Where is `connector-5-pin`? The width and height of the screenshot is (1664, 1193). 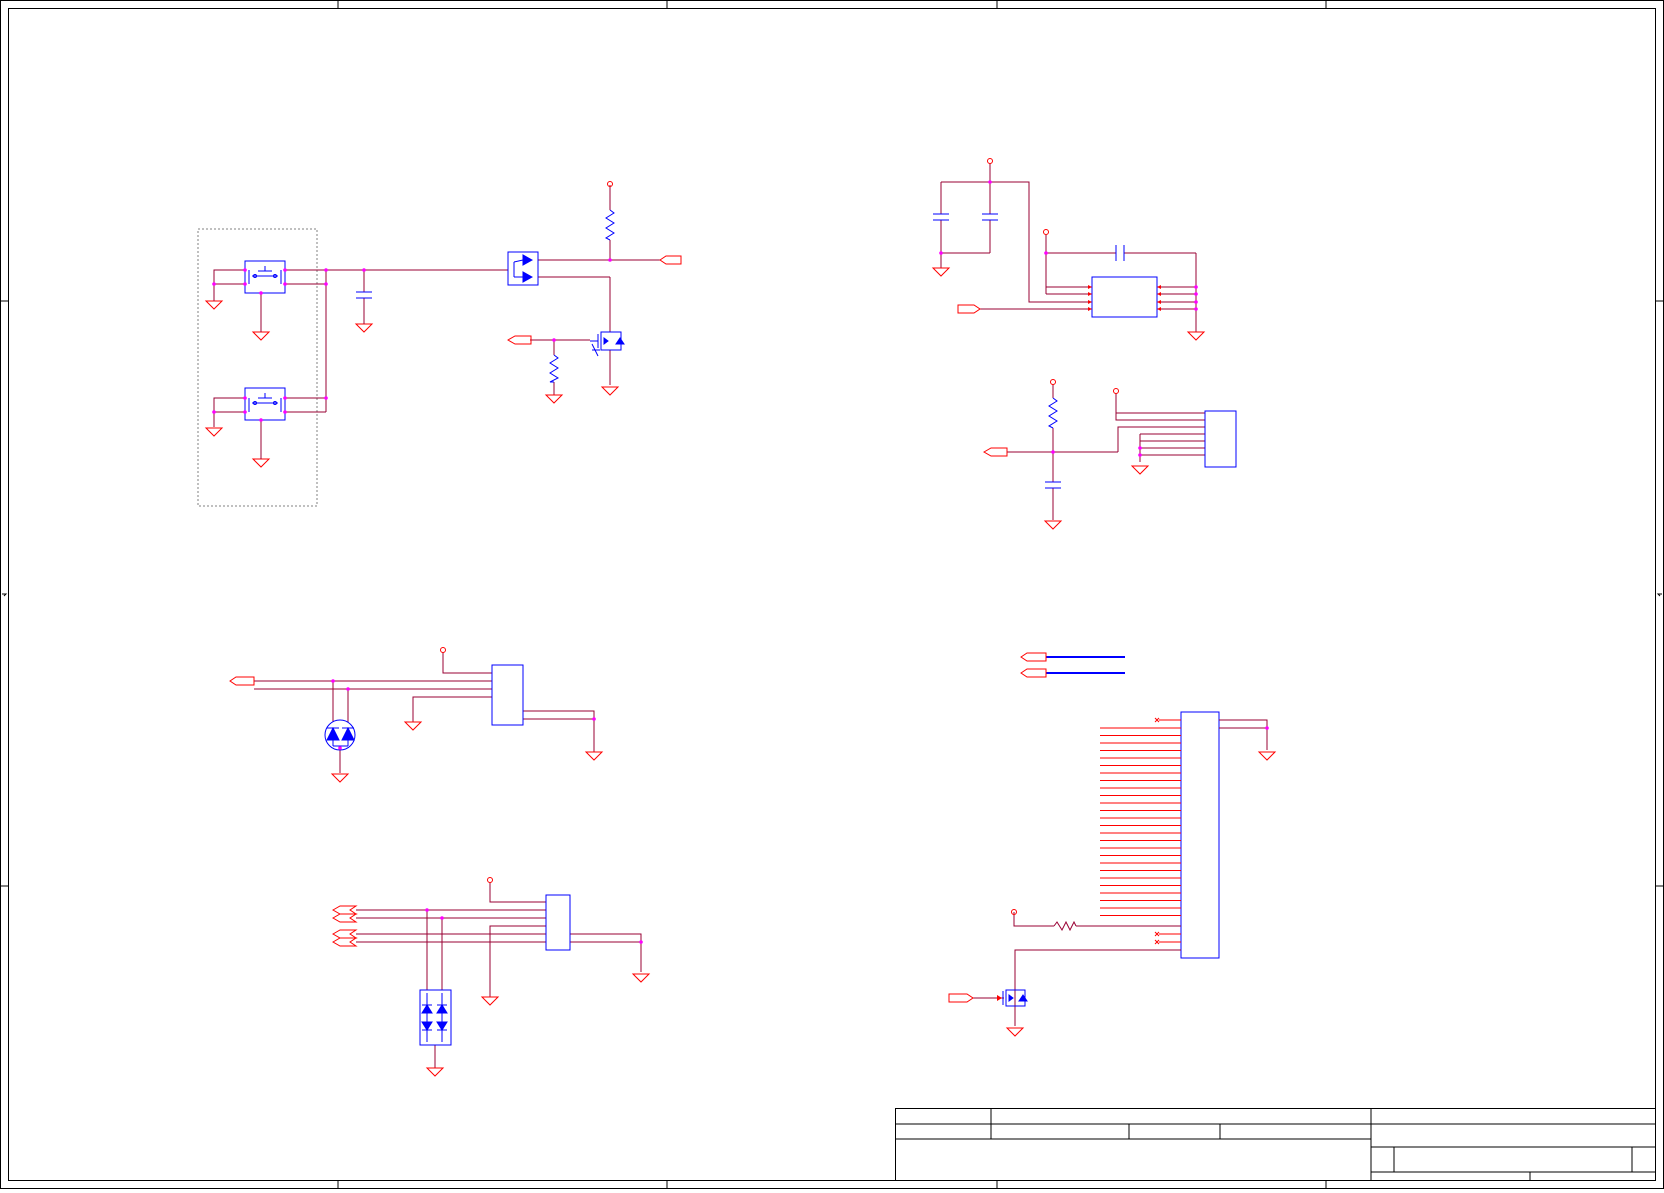
connector-5-pin is located at coordinates (507, 695).